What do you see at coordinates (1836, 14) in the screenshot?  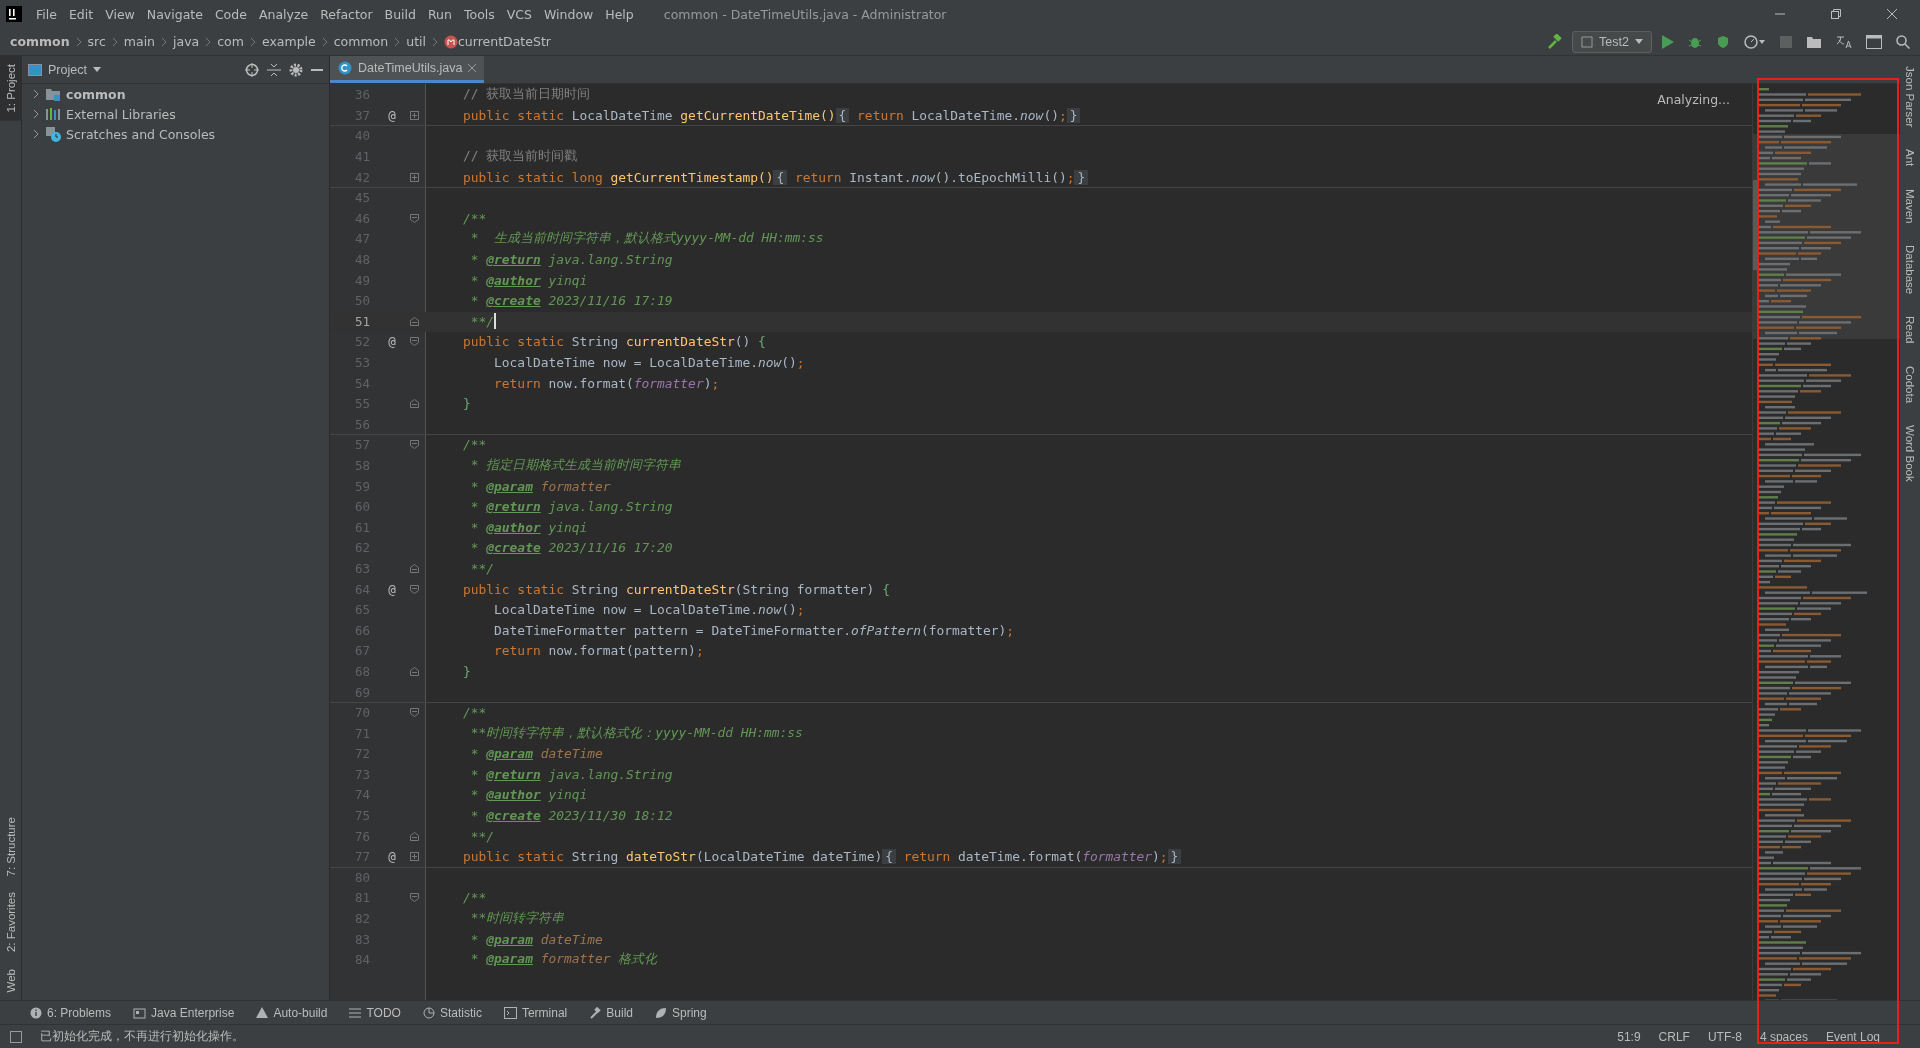 I see `restore-icon` at bounding box center [1836, 14].